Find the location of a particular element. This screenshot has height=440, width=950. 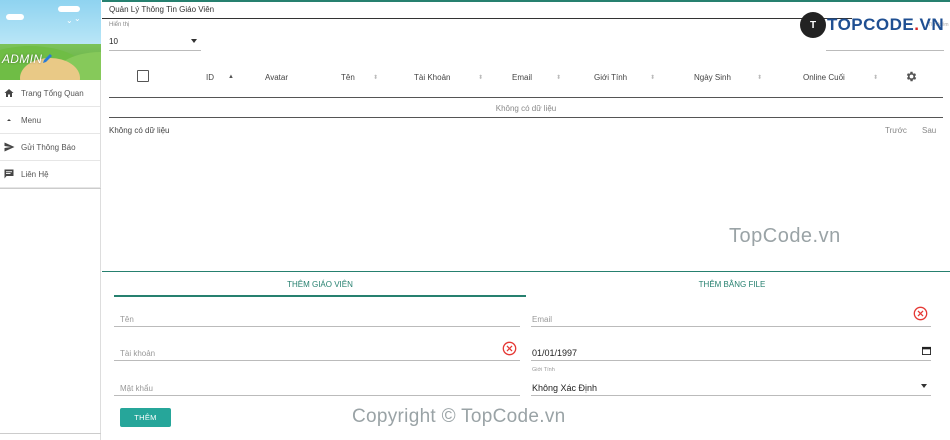

account-field: Tài khoản is located at coordinates (317, 351).